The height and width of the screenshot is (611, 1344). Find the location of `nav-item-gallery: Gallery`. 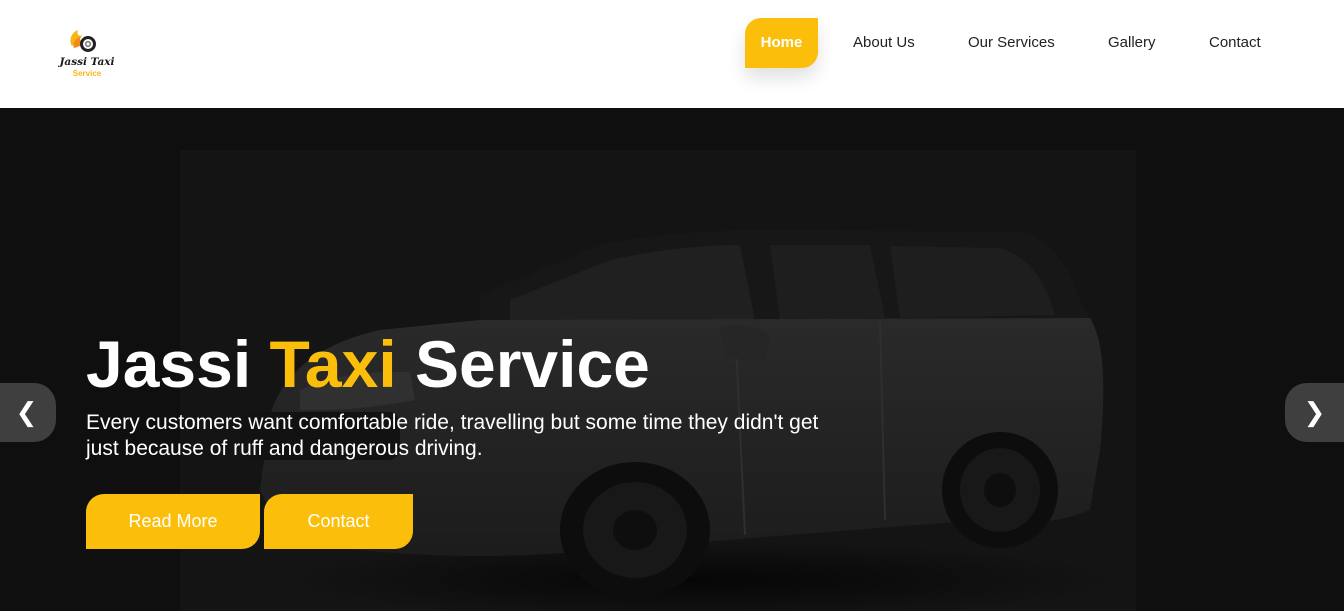

nav-item-gallery: Gallery is located at coordinates (1132, 43).